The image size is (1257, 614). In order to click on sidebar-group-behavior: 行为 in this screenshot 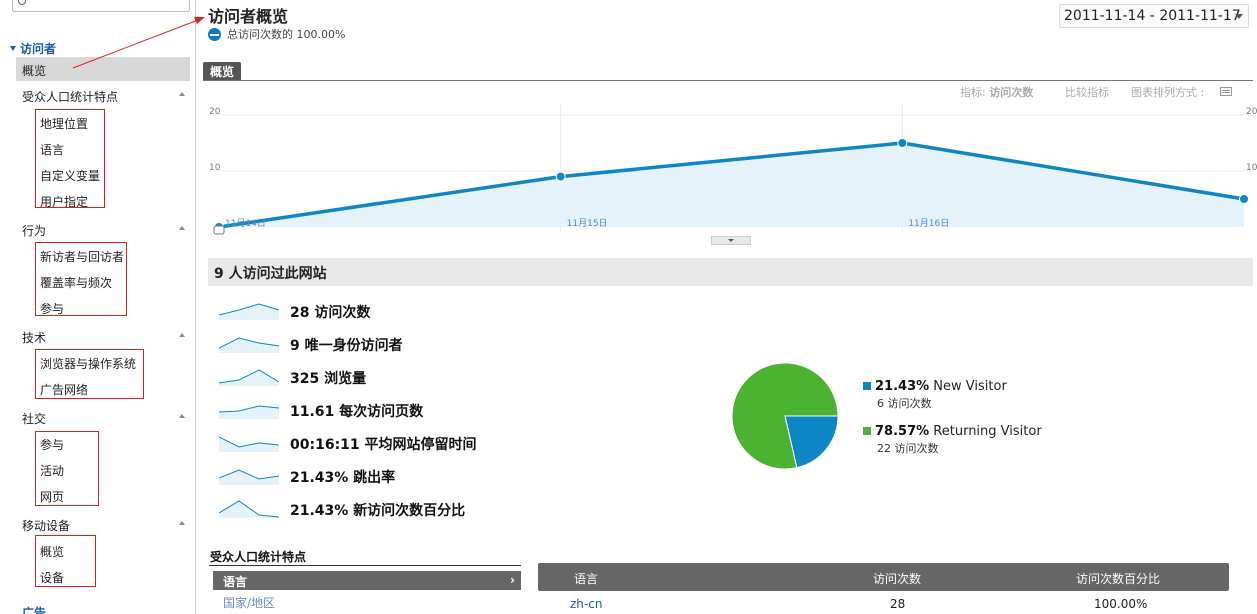, I will do `click(34, 230)`.